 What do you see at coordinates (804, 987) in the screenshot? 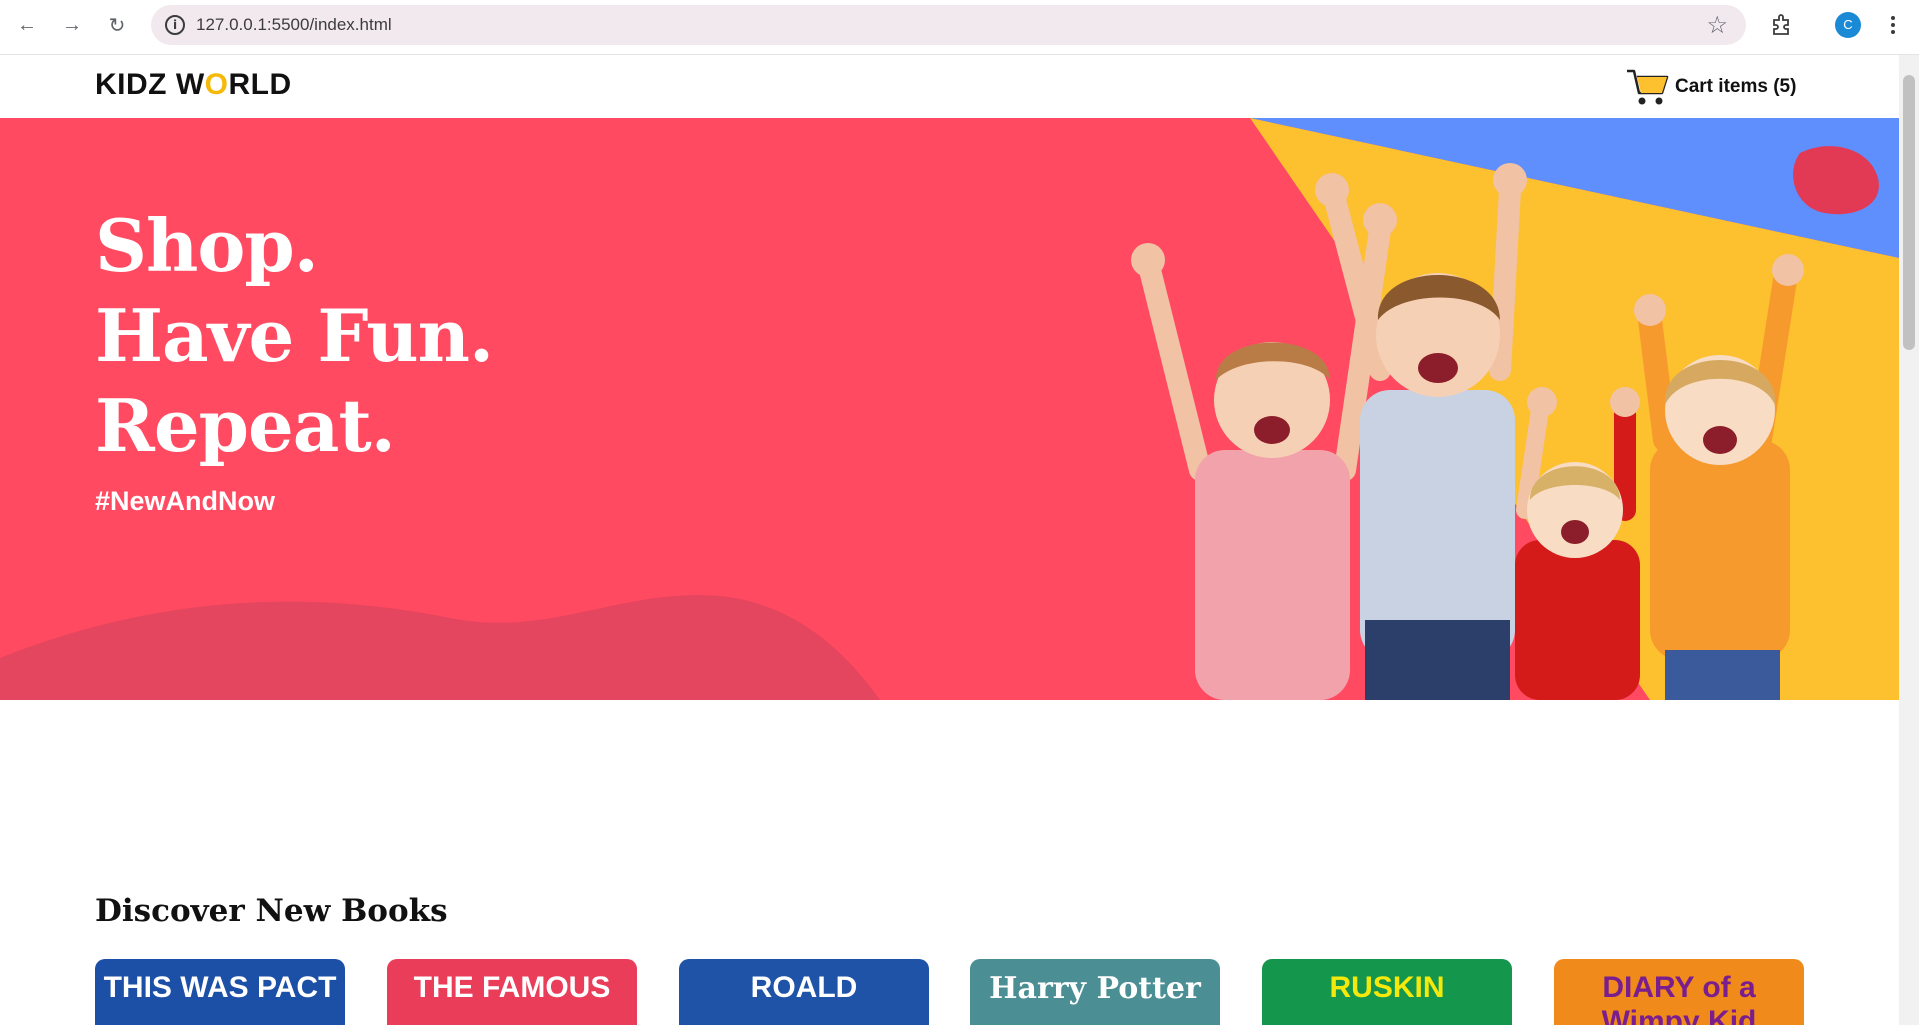
I see `book-cover-text: ROALD` at bounding box center [804, 987].